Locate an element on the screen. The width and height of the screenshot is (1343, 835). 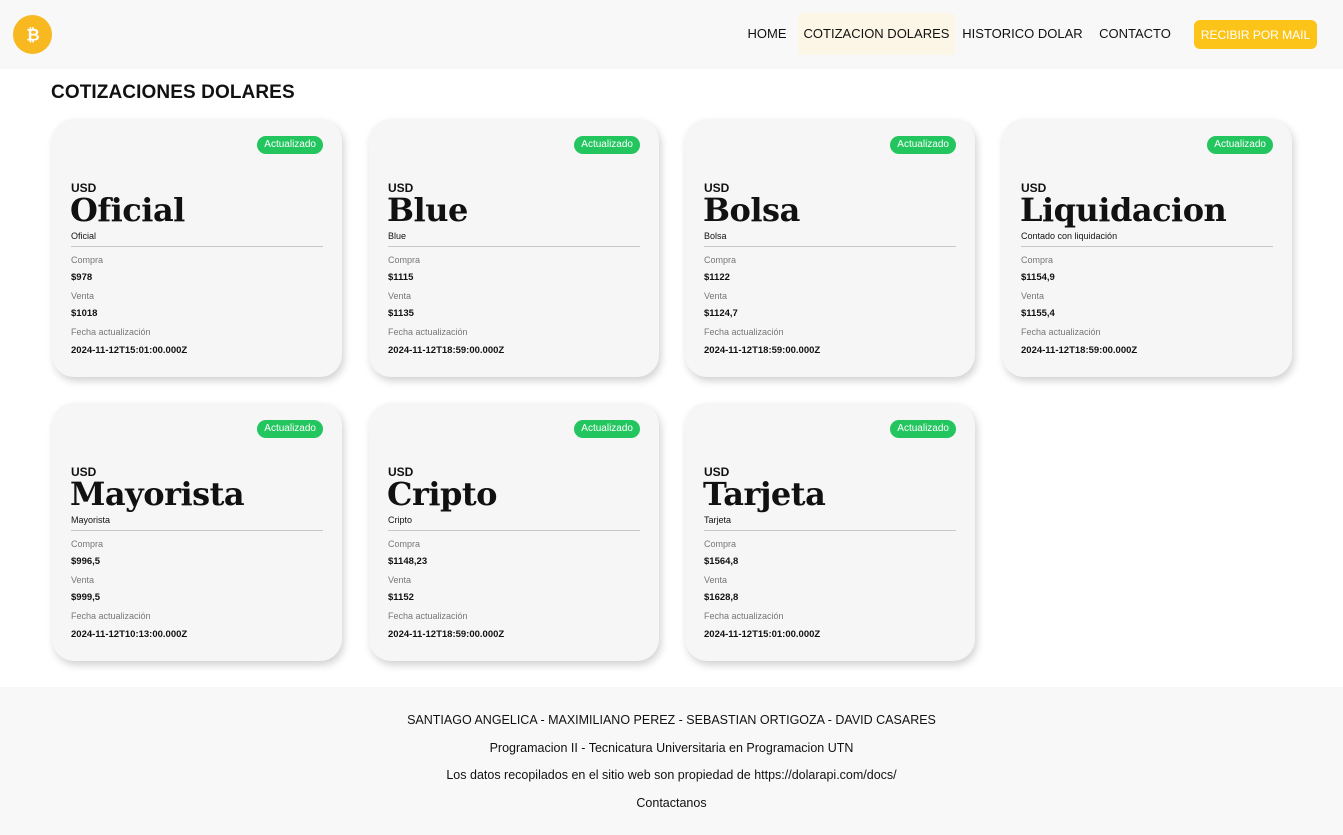
card-title: Oficial is located at coordinates (127, 210).